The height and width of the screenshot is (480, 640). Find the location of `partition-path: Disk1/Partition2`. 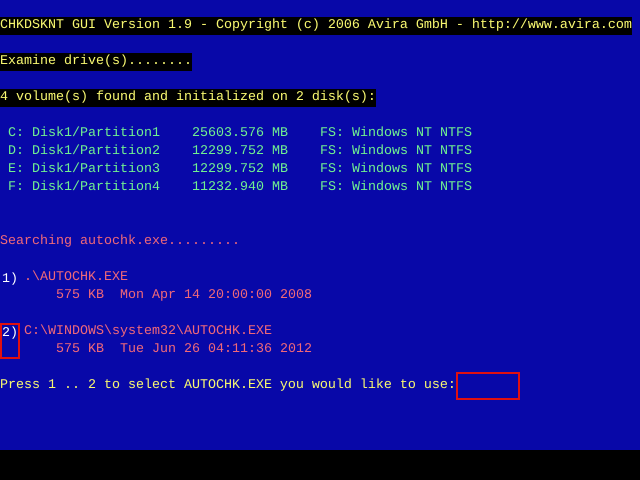

partition-path: Disk1/Partition2 is located at coordinates (96, 152).